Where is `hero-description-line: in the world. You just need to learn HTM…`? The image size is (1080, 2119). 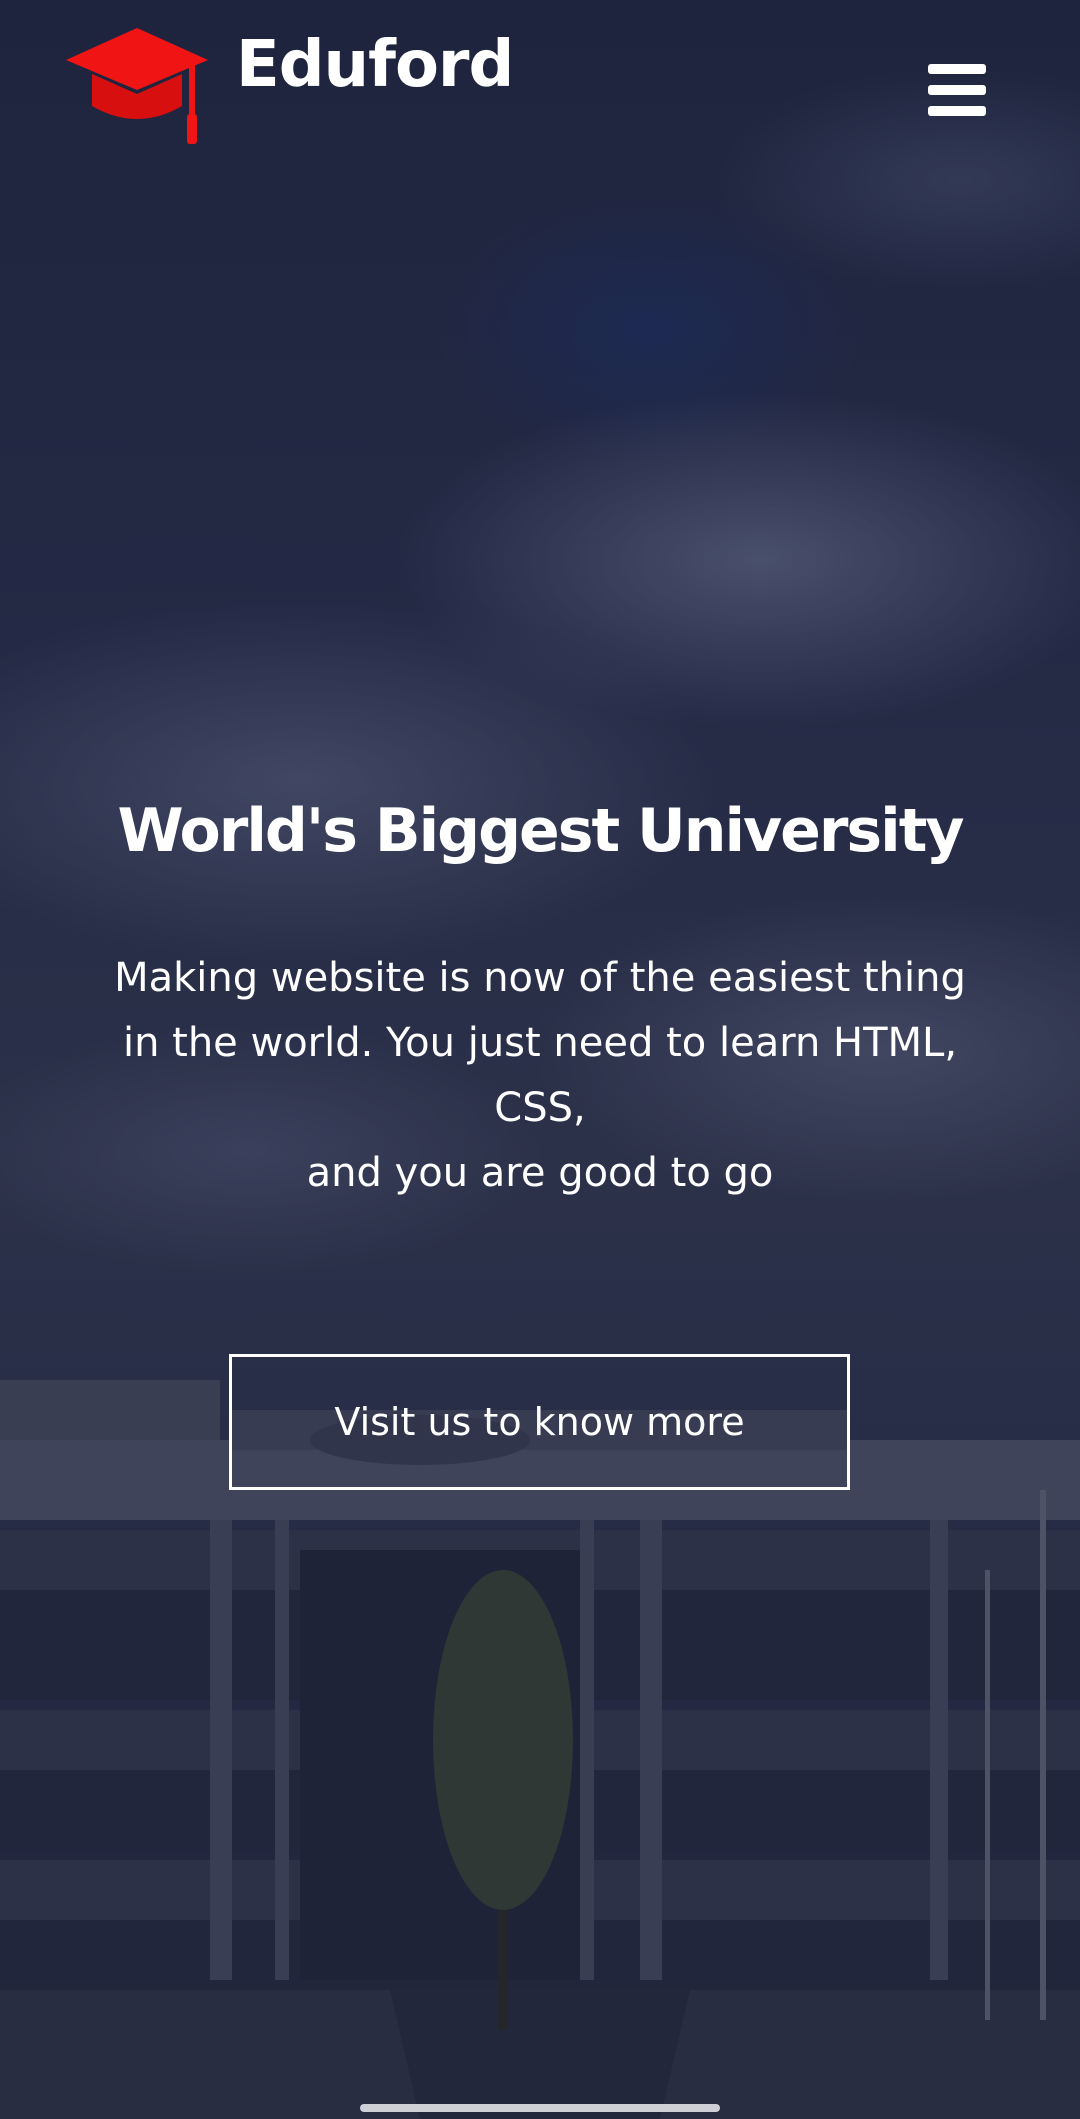 hero-description-line: in the world. You just need to learn HTM… is located at coordinates (540, 1043).